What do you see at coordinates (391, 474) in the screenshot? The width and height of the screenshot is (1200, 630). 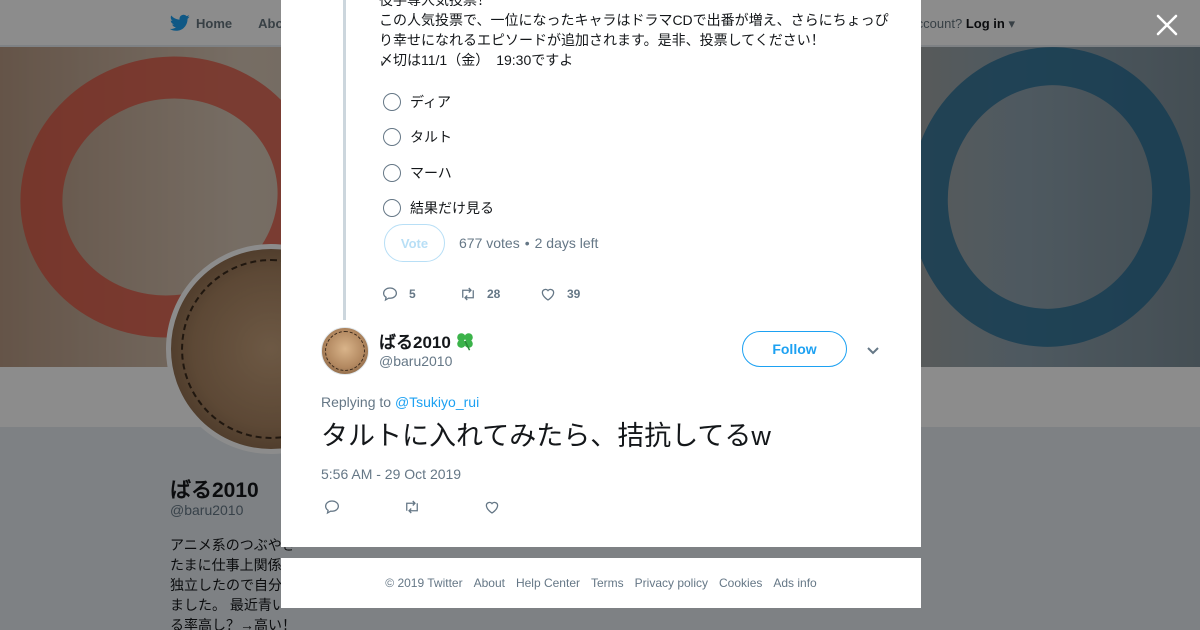 I see `reply-timestamp: 5:56 AM - 29 Oct 2019` at bounding box center [391, 474].